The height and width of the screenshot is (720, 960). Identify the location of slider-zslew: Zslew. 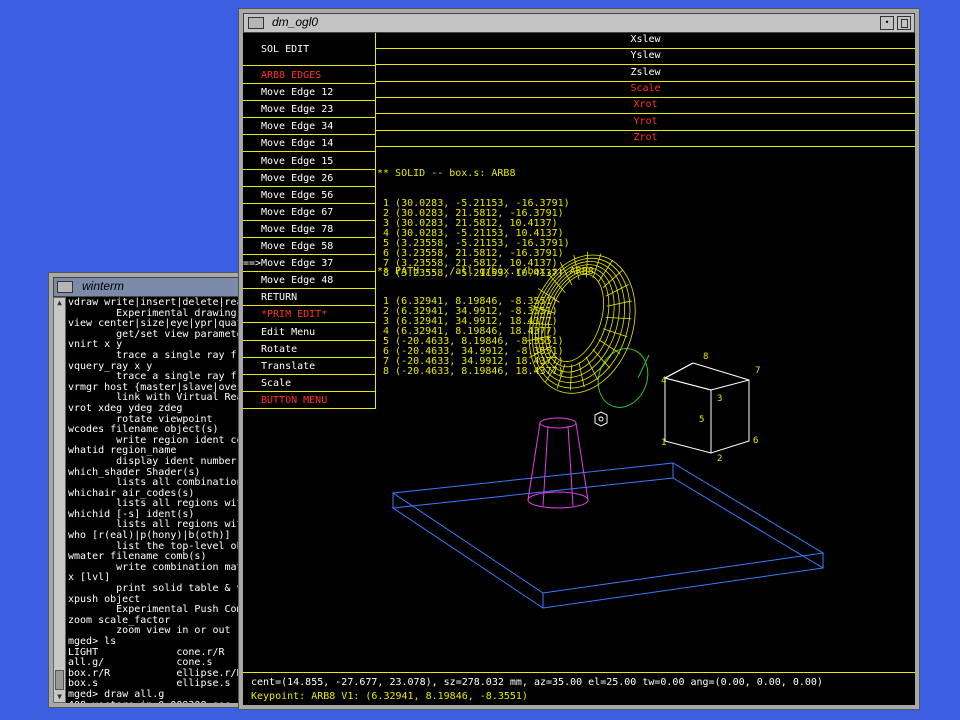
(645, 74).